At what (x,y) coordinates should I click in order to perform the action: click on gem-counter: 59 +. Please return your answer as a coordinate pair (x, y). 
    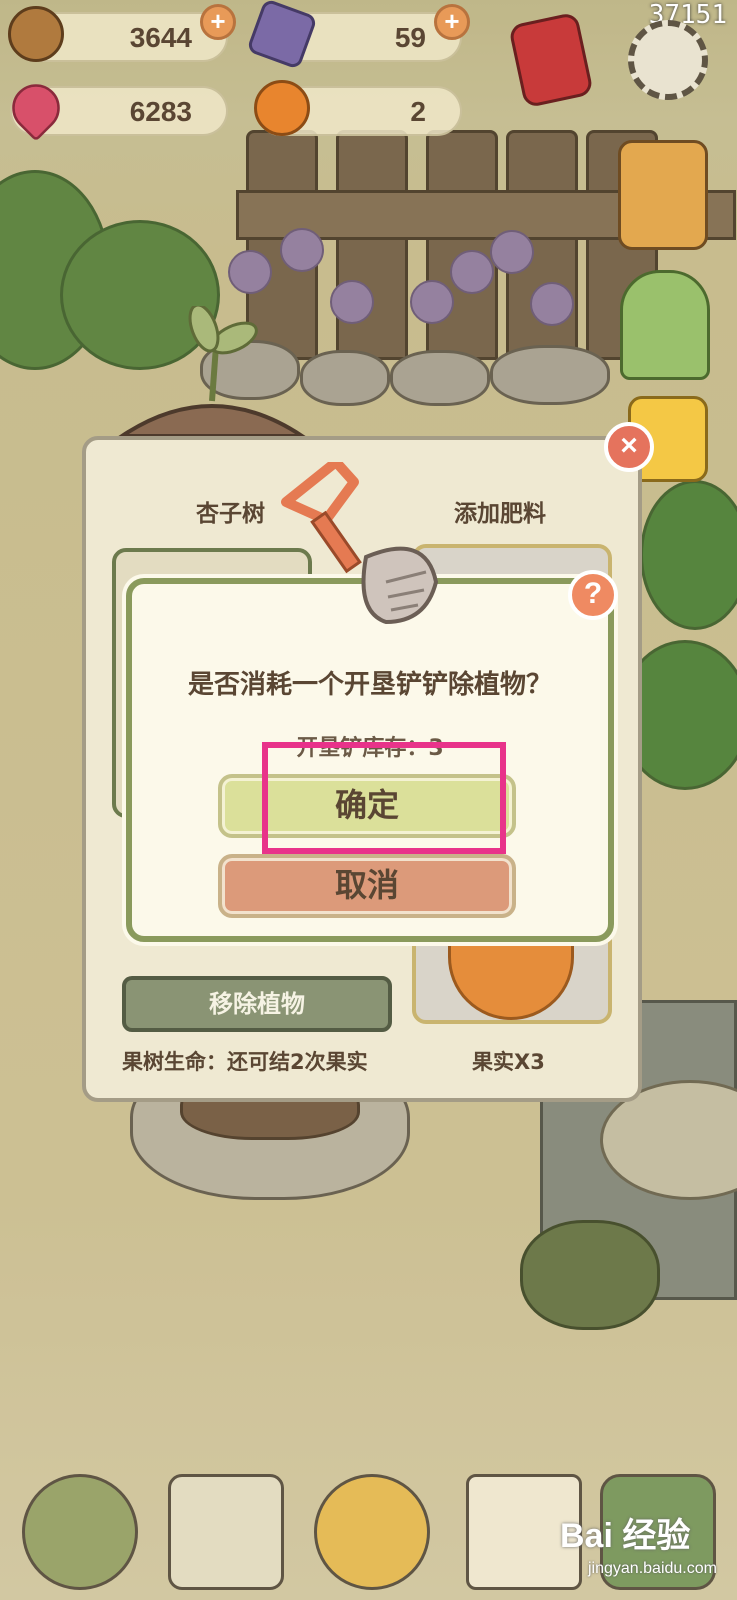
    Looking at the image, I should click on (358, 35).